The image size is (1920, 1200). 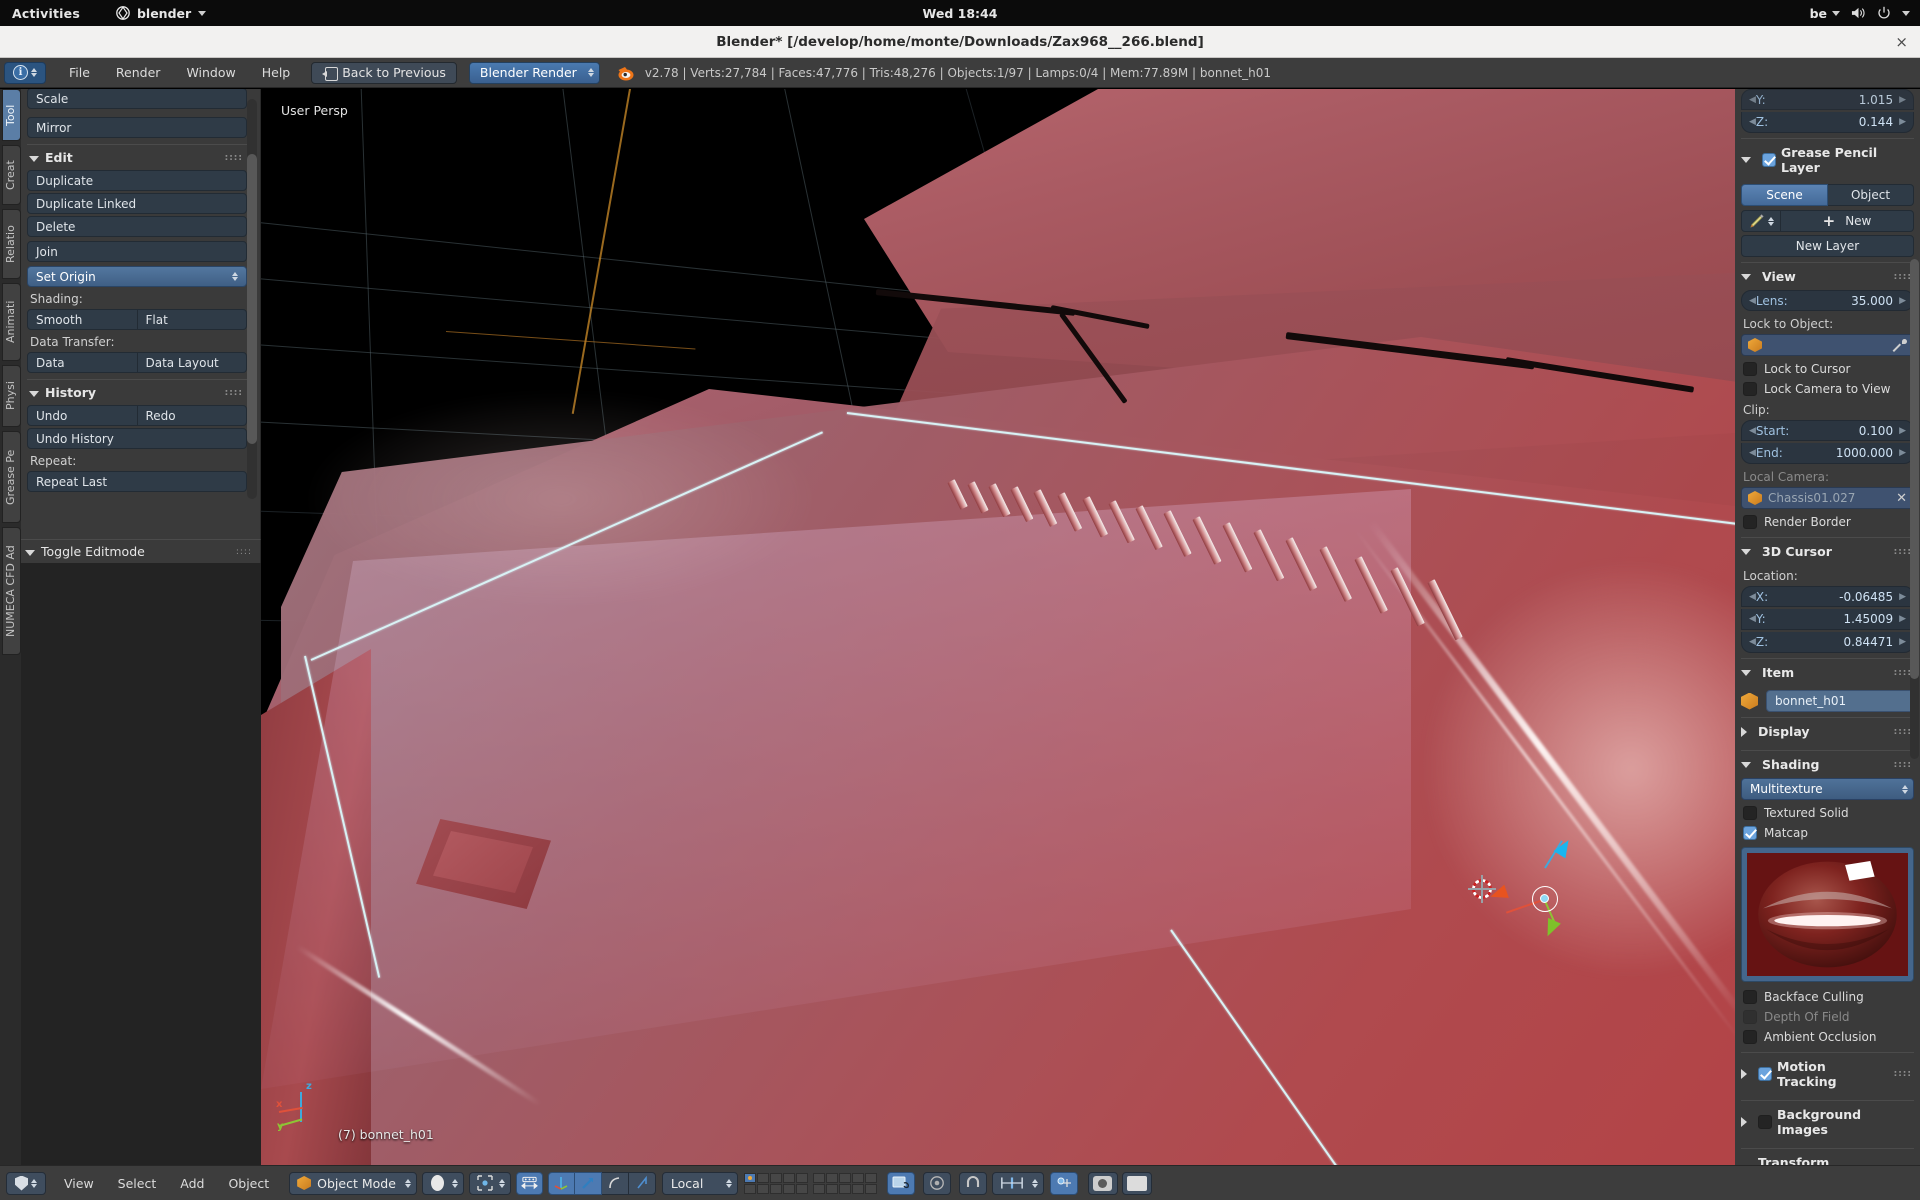 What do you see at coordinates (353, 1183) in the screenshot?
I see `interaction-mode-selector: Object Mode` at bounding box center [353, 1183].